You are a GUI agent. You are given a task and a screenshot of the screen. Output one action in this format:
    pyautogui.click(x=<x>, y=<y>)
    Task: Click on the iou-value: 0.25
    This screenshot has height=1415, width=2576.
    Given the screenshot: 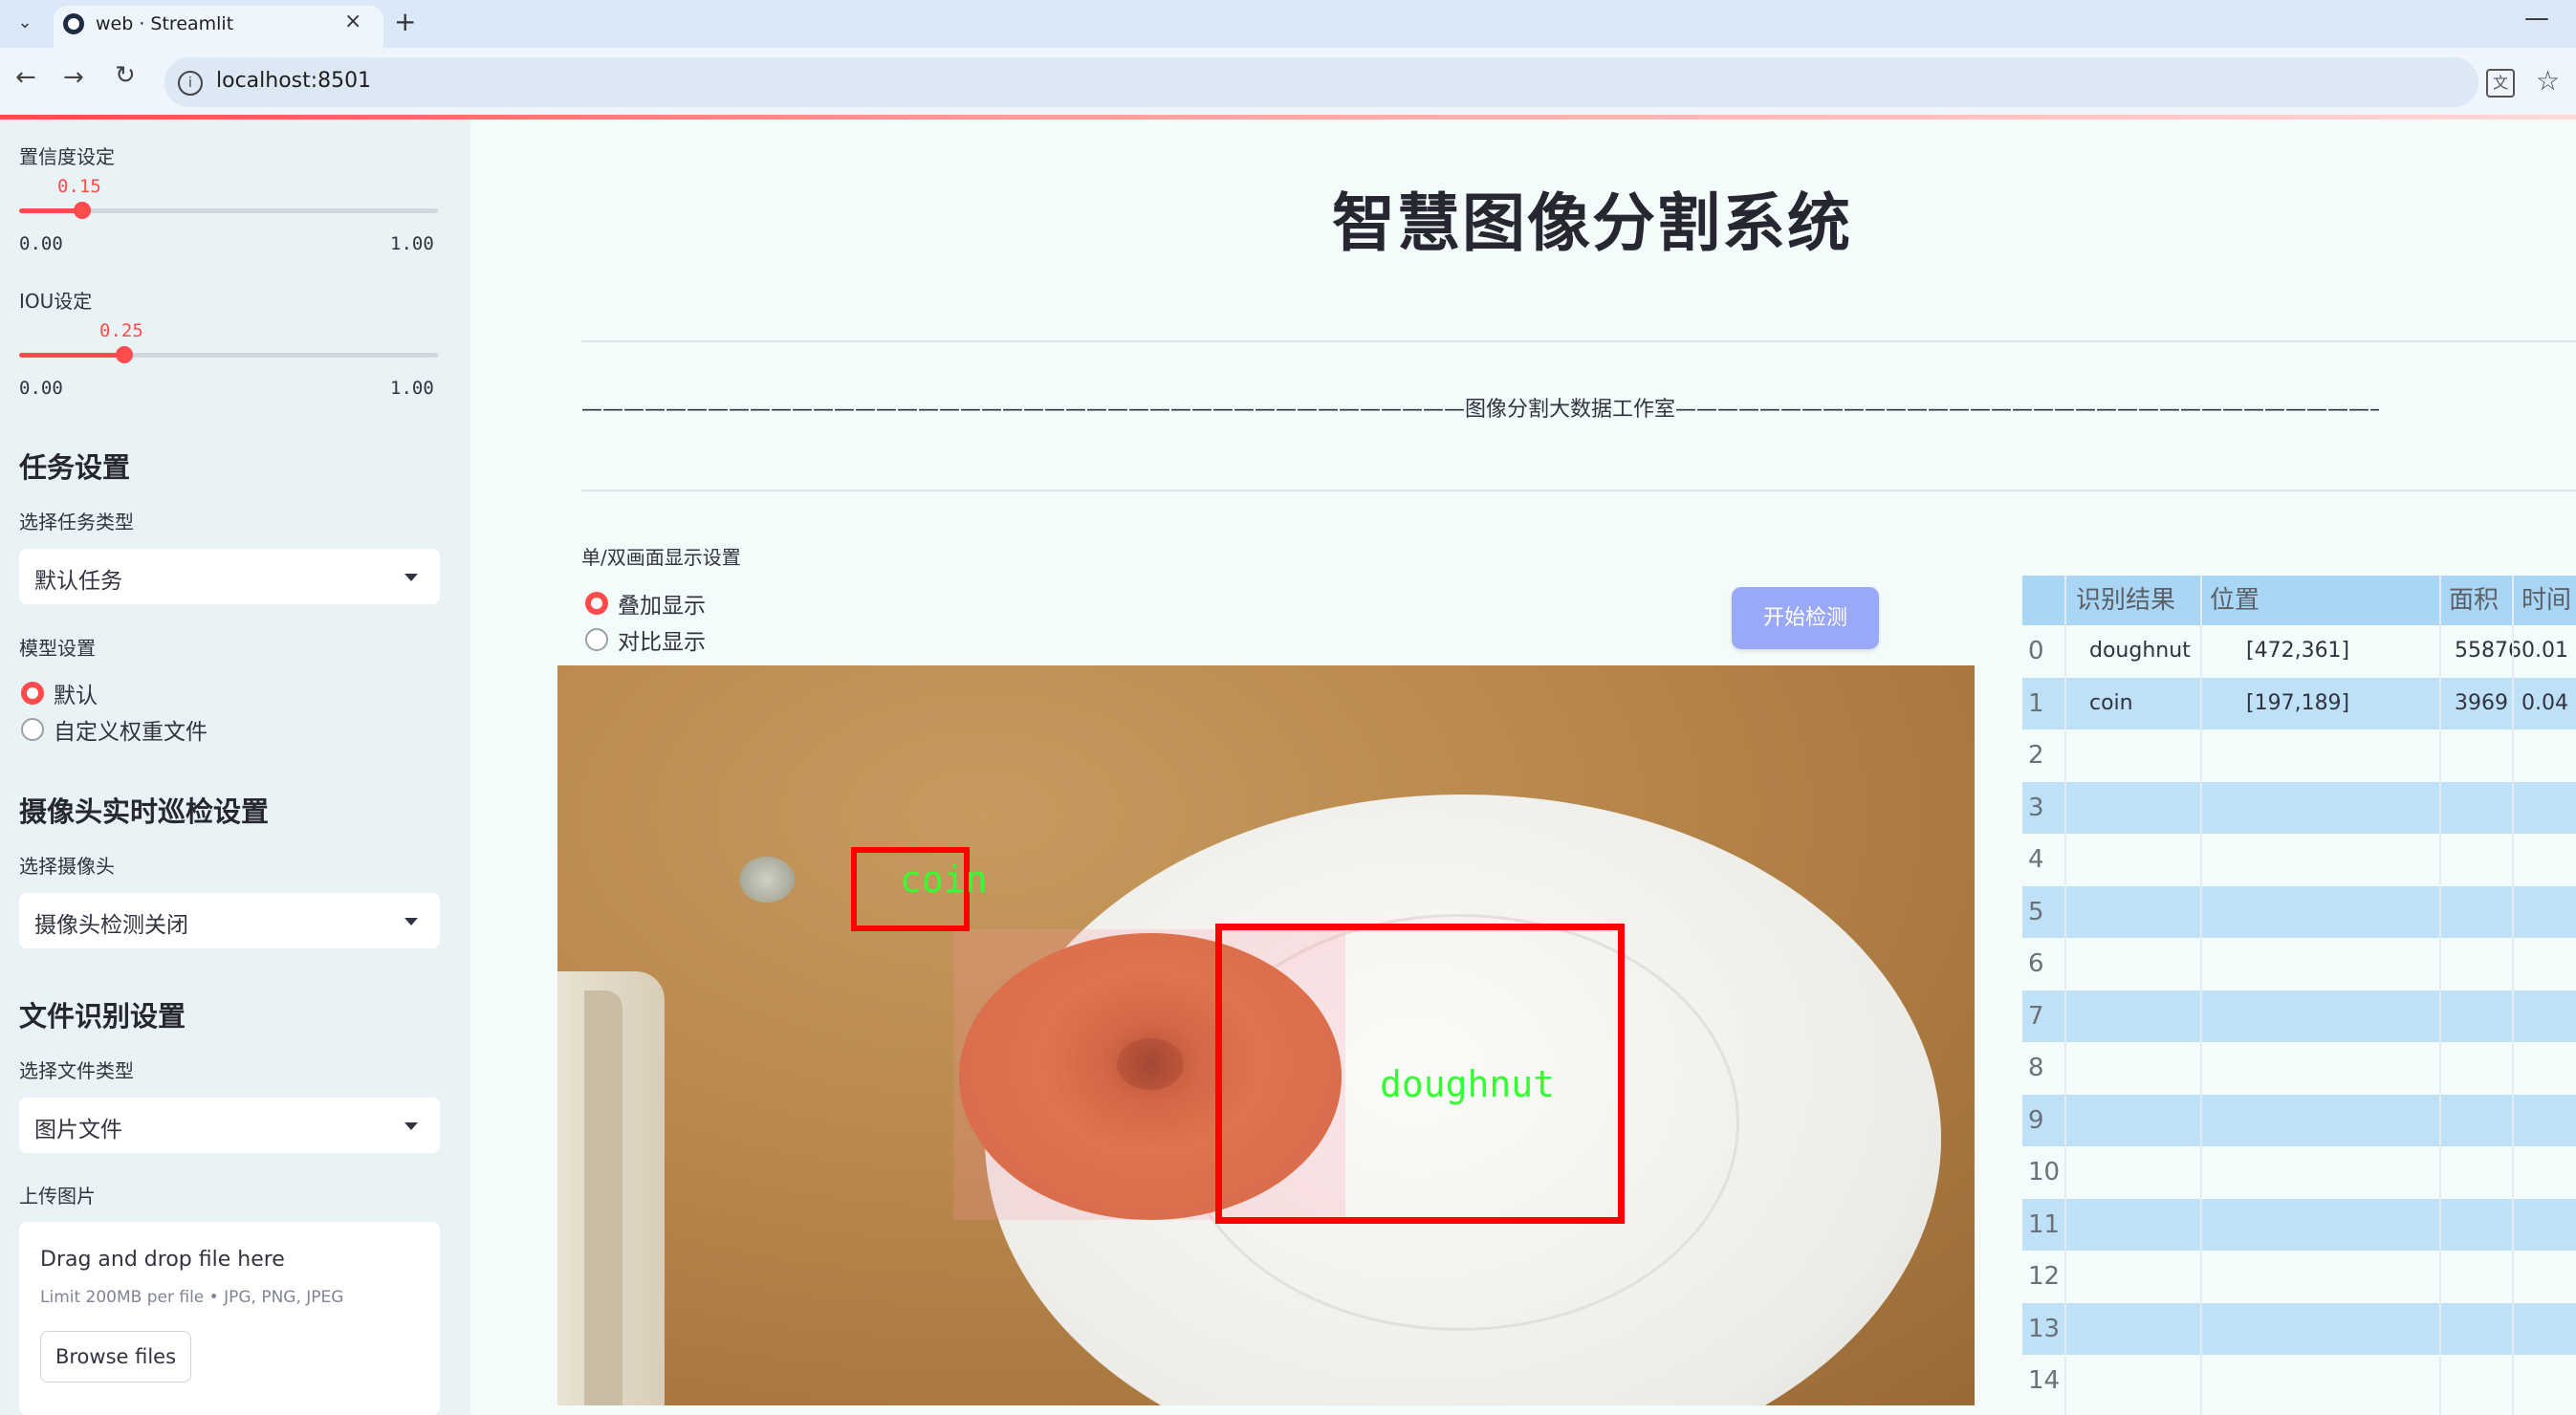 What is the action you would take?
    pyautogui.click(x=121, y=330)
    